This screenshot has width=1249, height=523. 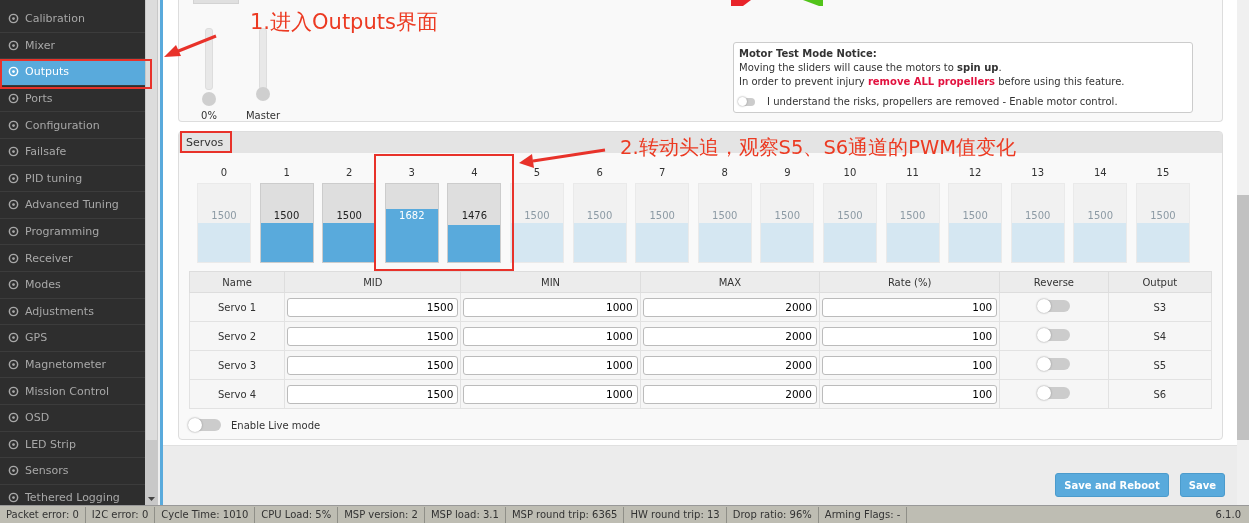 What do you see at coordinates (863, 514) in the screenshot?
I see `status-item: Arming Flags: -` at bounding box center [863, 514].